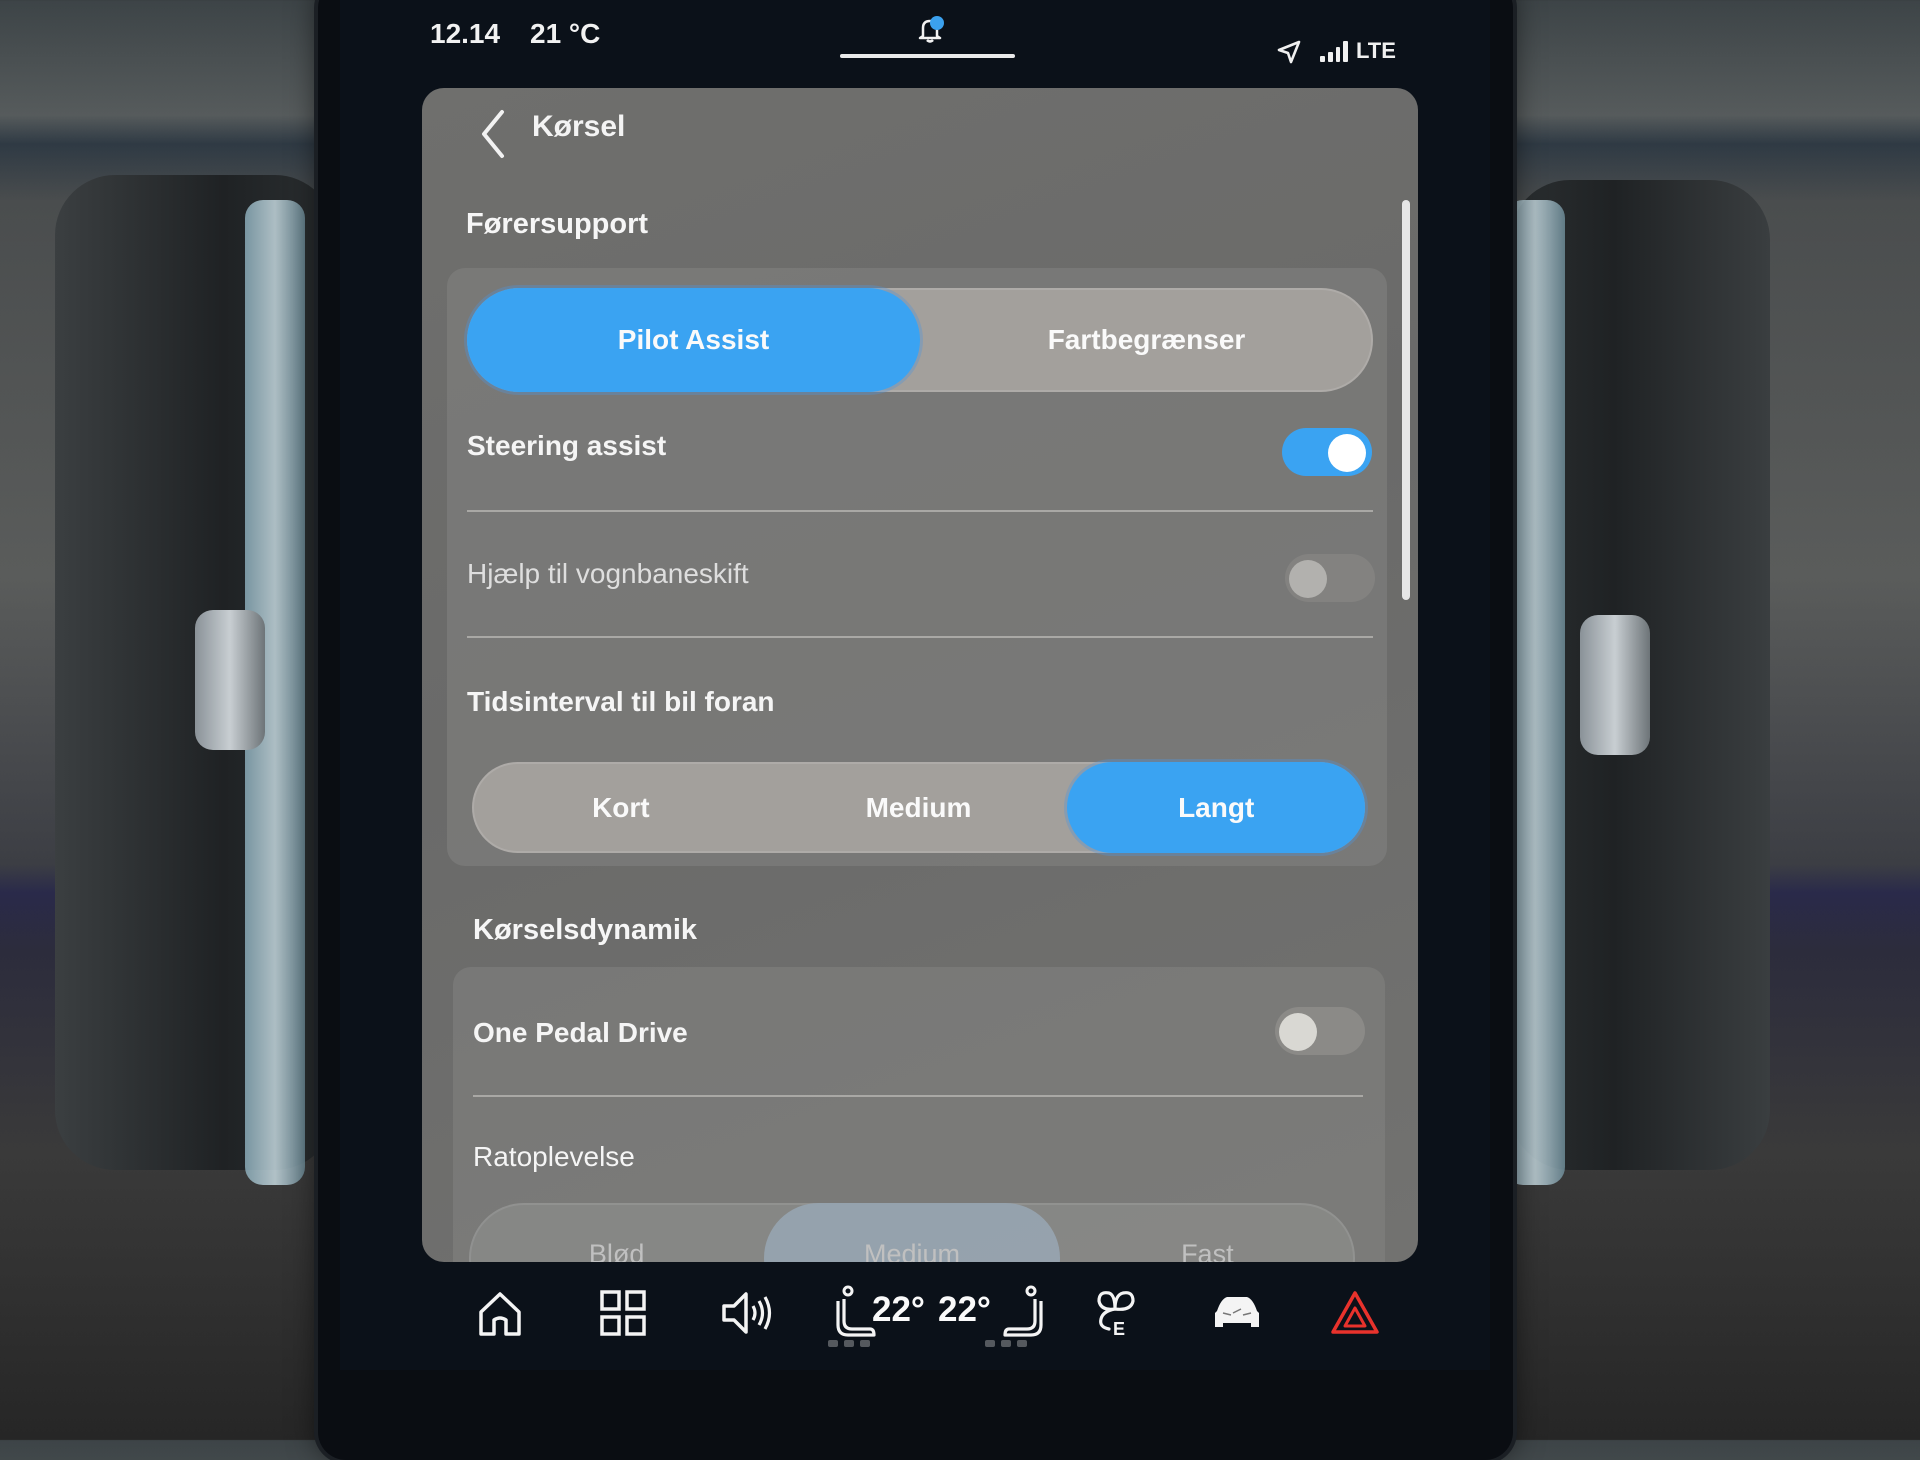  I want to click on passenger-temperature: 22°, so click(964, 1310).